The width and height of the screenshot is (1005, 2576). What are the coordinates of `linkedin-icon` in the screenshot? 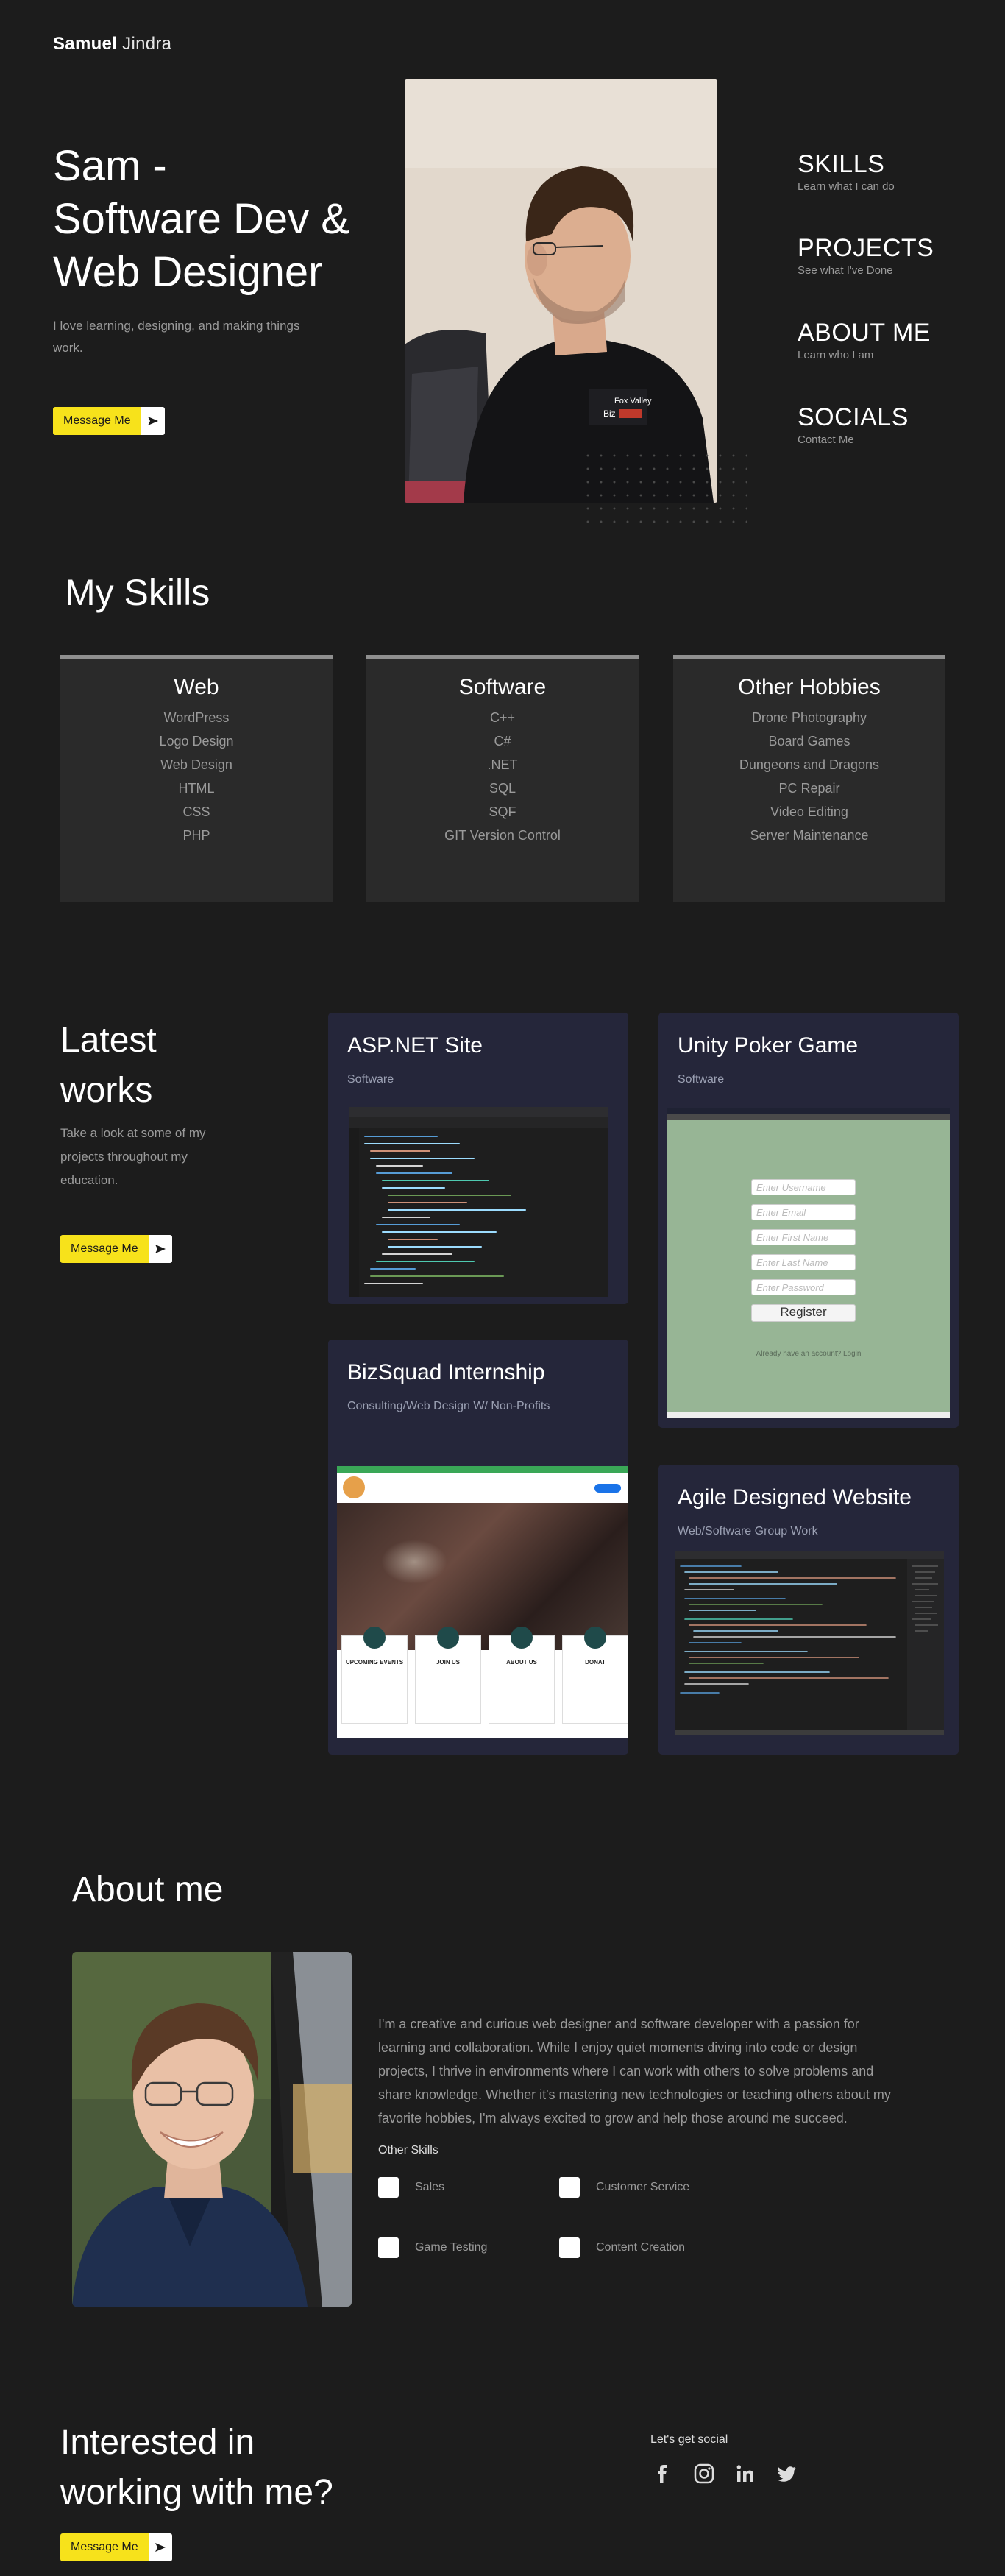 It's located at (745, 2473).